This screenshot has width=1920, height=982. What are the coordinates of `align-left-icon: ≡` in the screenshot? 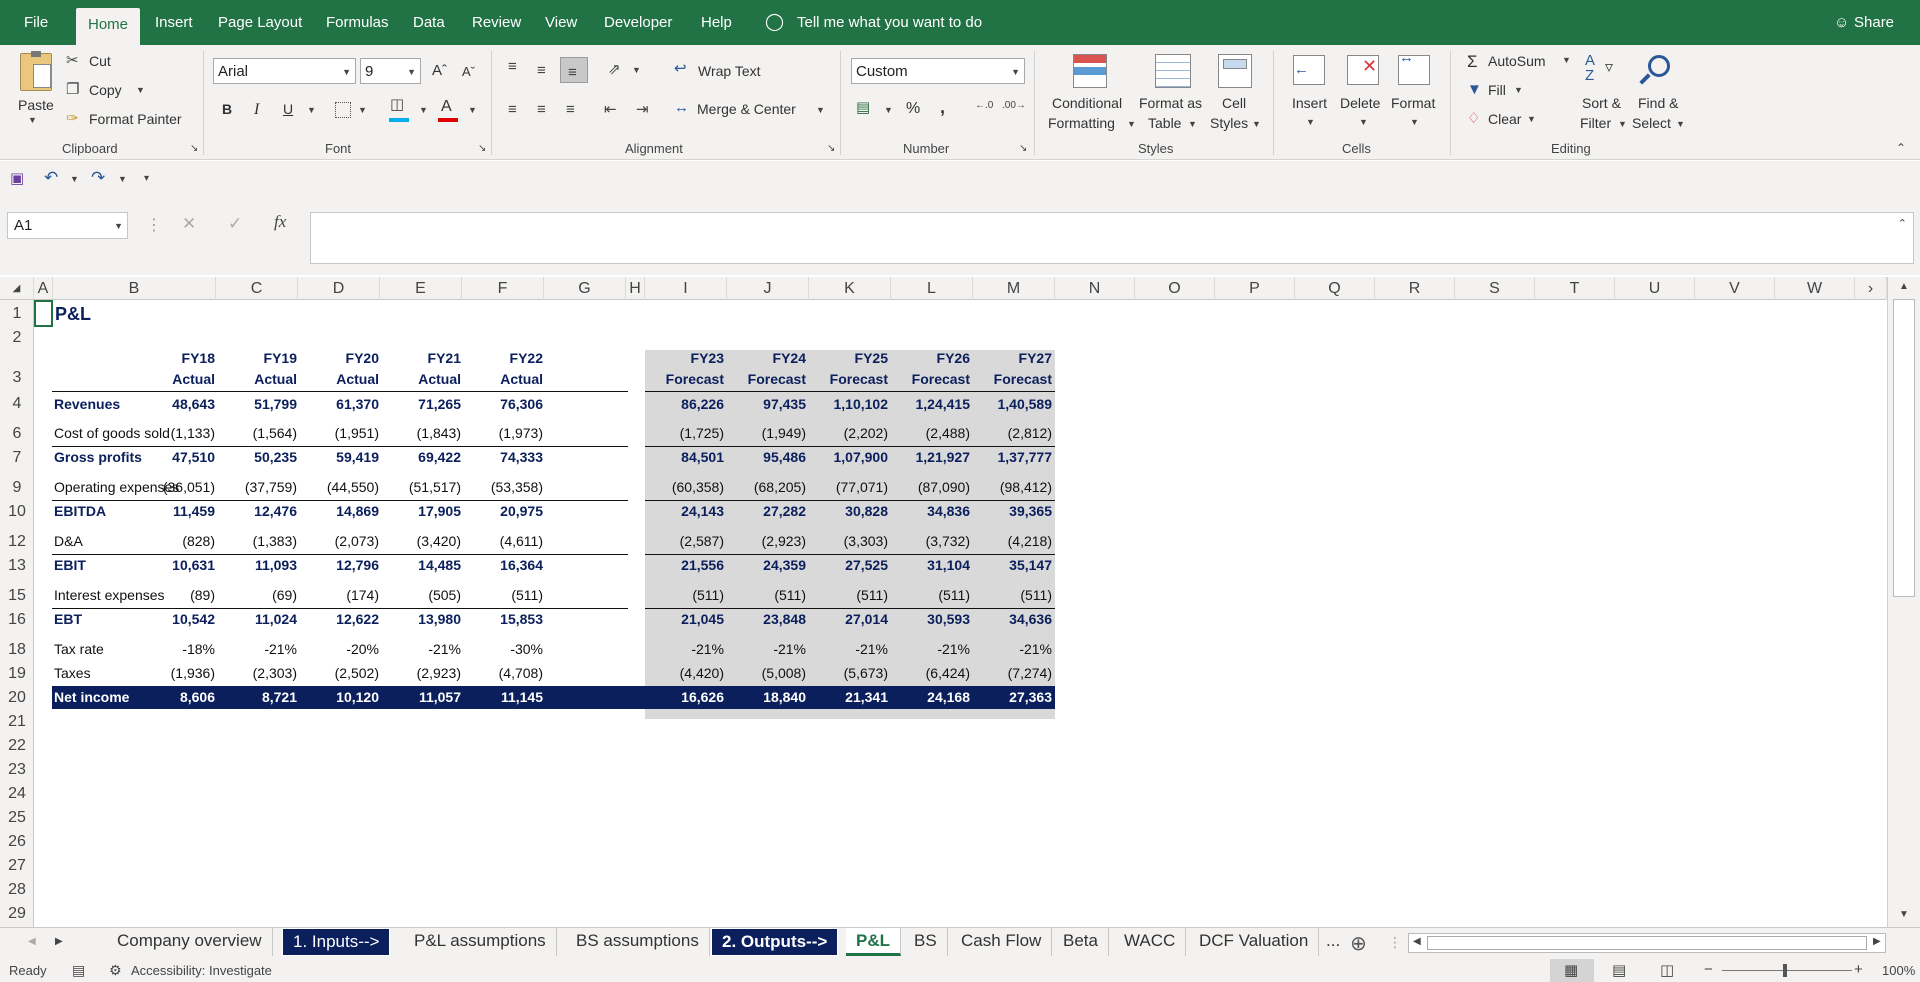 It's located at (512, 110).